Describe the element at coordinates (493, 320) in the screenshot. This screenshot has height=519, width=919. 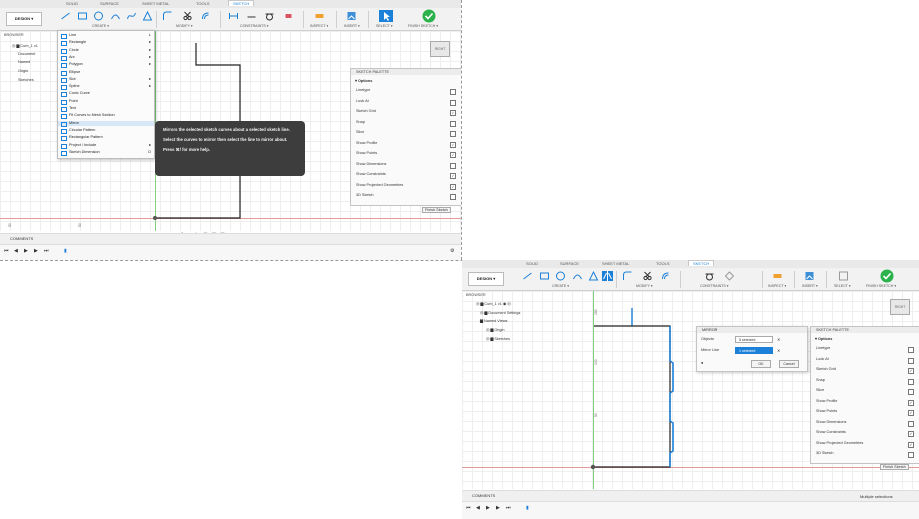
I see `browser-item: ▆ Named Views` at that location.